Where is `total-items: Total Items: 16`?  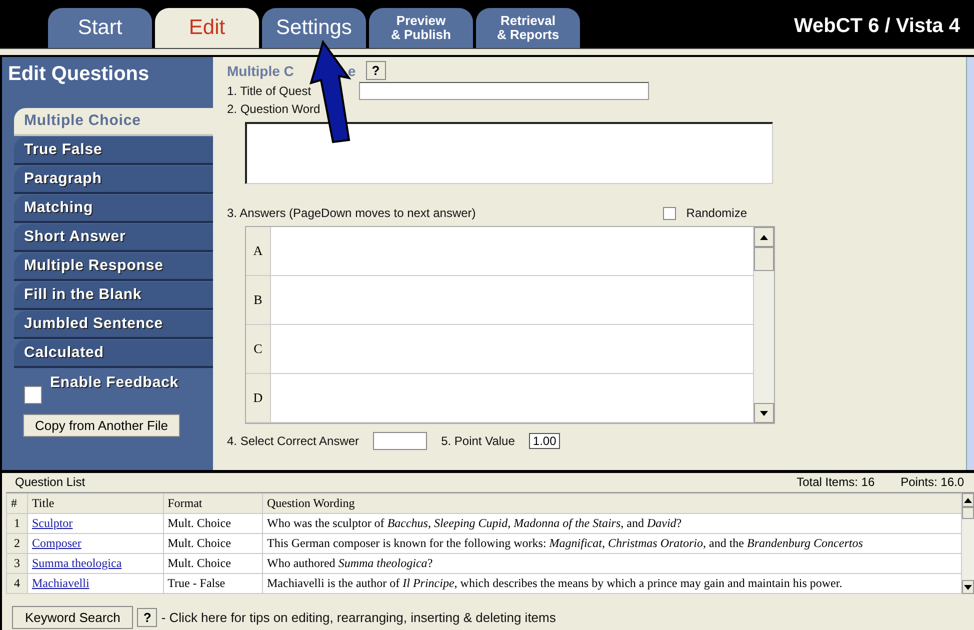 total-items: Total Items: 16 is located at coordinates (835, 481).